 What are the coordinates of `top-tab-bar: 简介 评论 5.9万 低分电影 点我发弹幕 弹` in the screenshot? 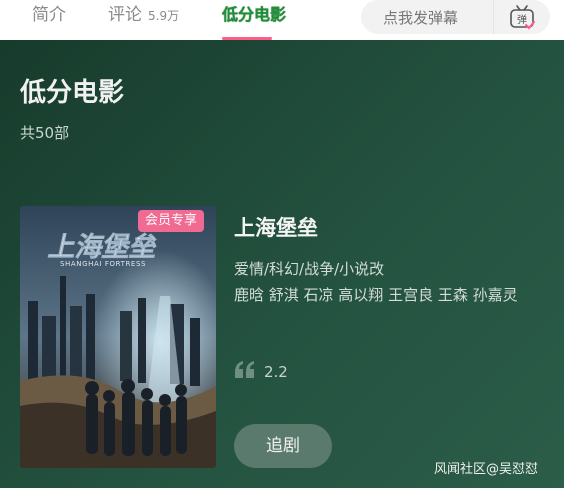 It's located at (282, 20).